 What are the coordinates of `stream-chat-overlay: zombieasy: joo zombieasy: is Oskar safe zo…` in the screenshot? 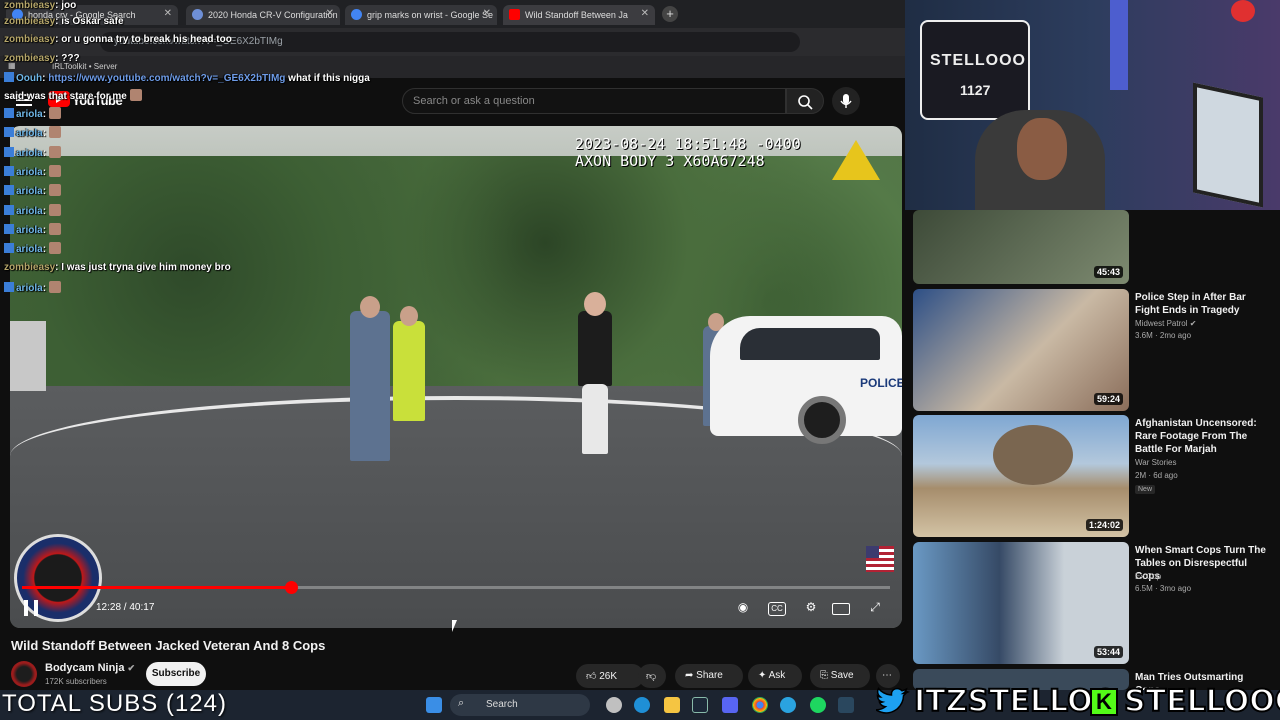 It's located at (210, 150).